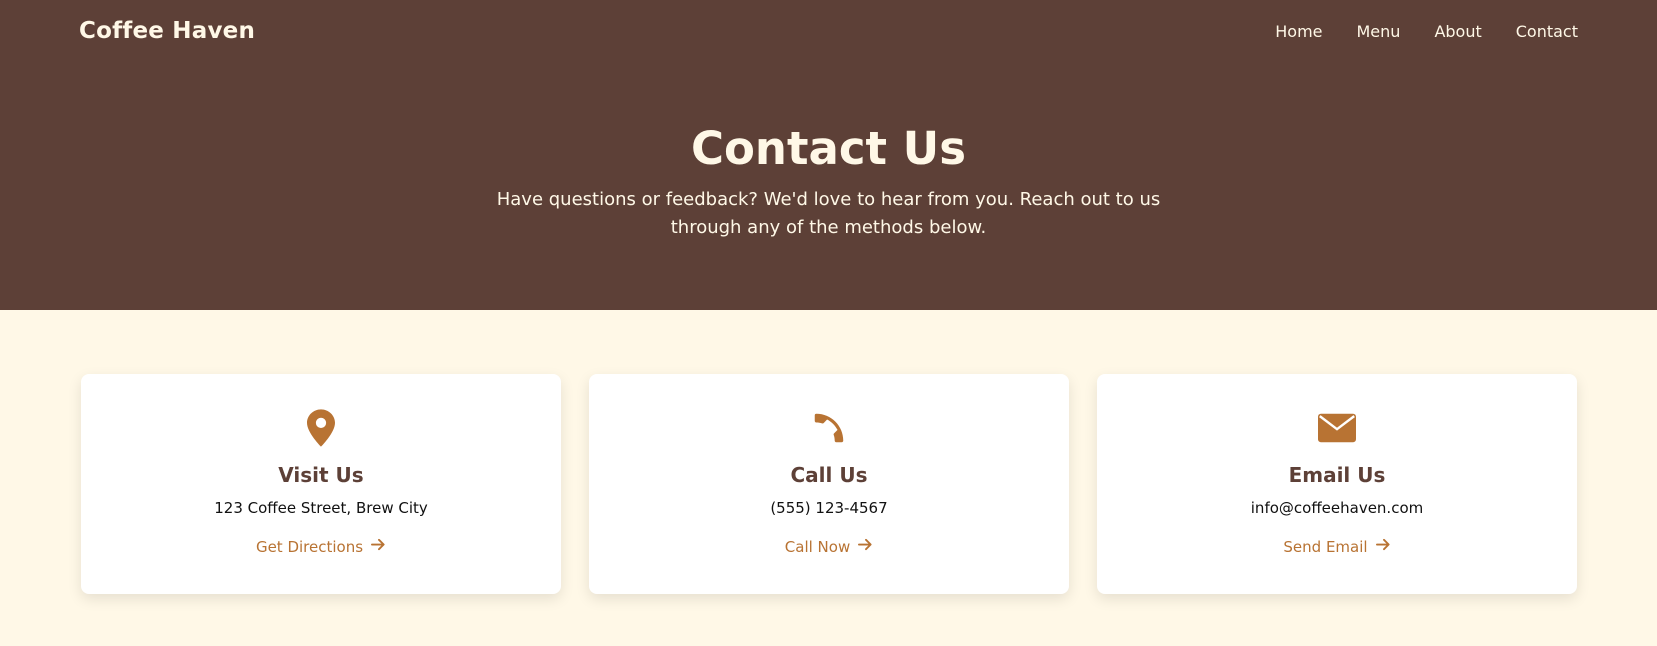 The width and height of the screenshot is (1657, 646). I want to click on nav-link-menu: Menu, so click(1379, 31).